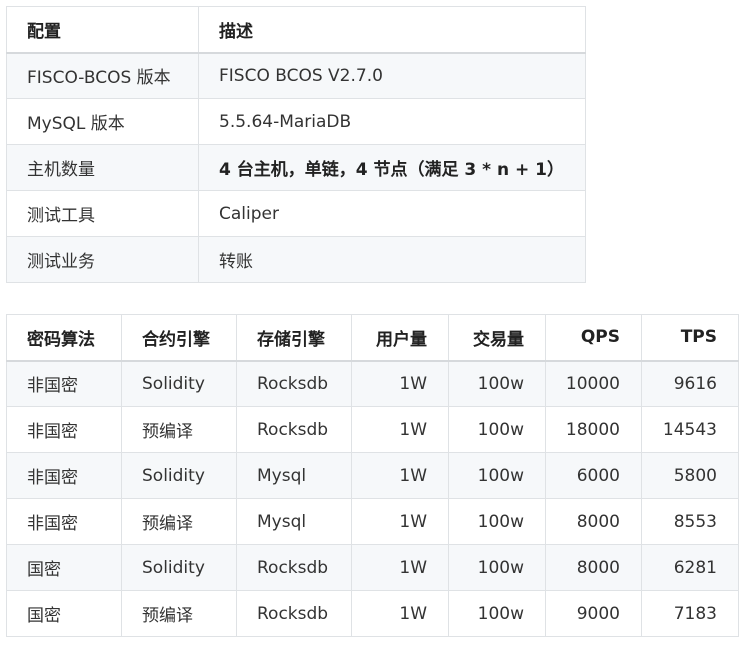 This screenshot has width=750, height=649. I want to click on cell-tps: 6281, so click(690, 567).